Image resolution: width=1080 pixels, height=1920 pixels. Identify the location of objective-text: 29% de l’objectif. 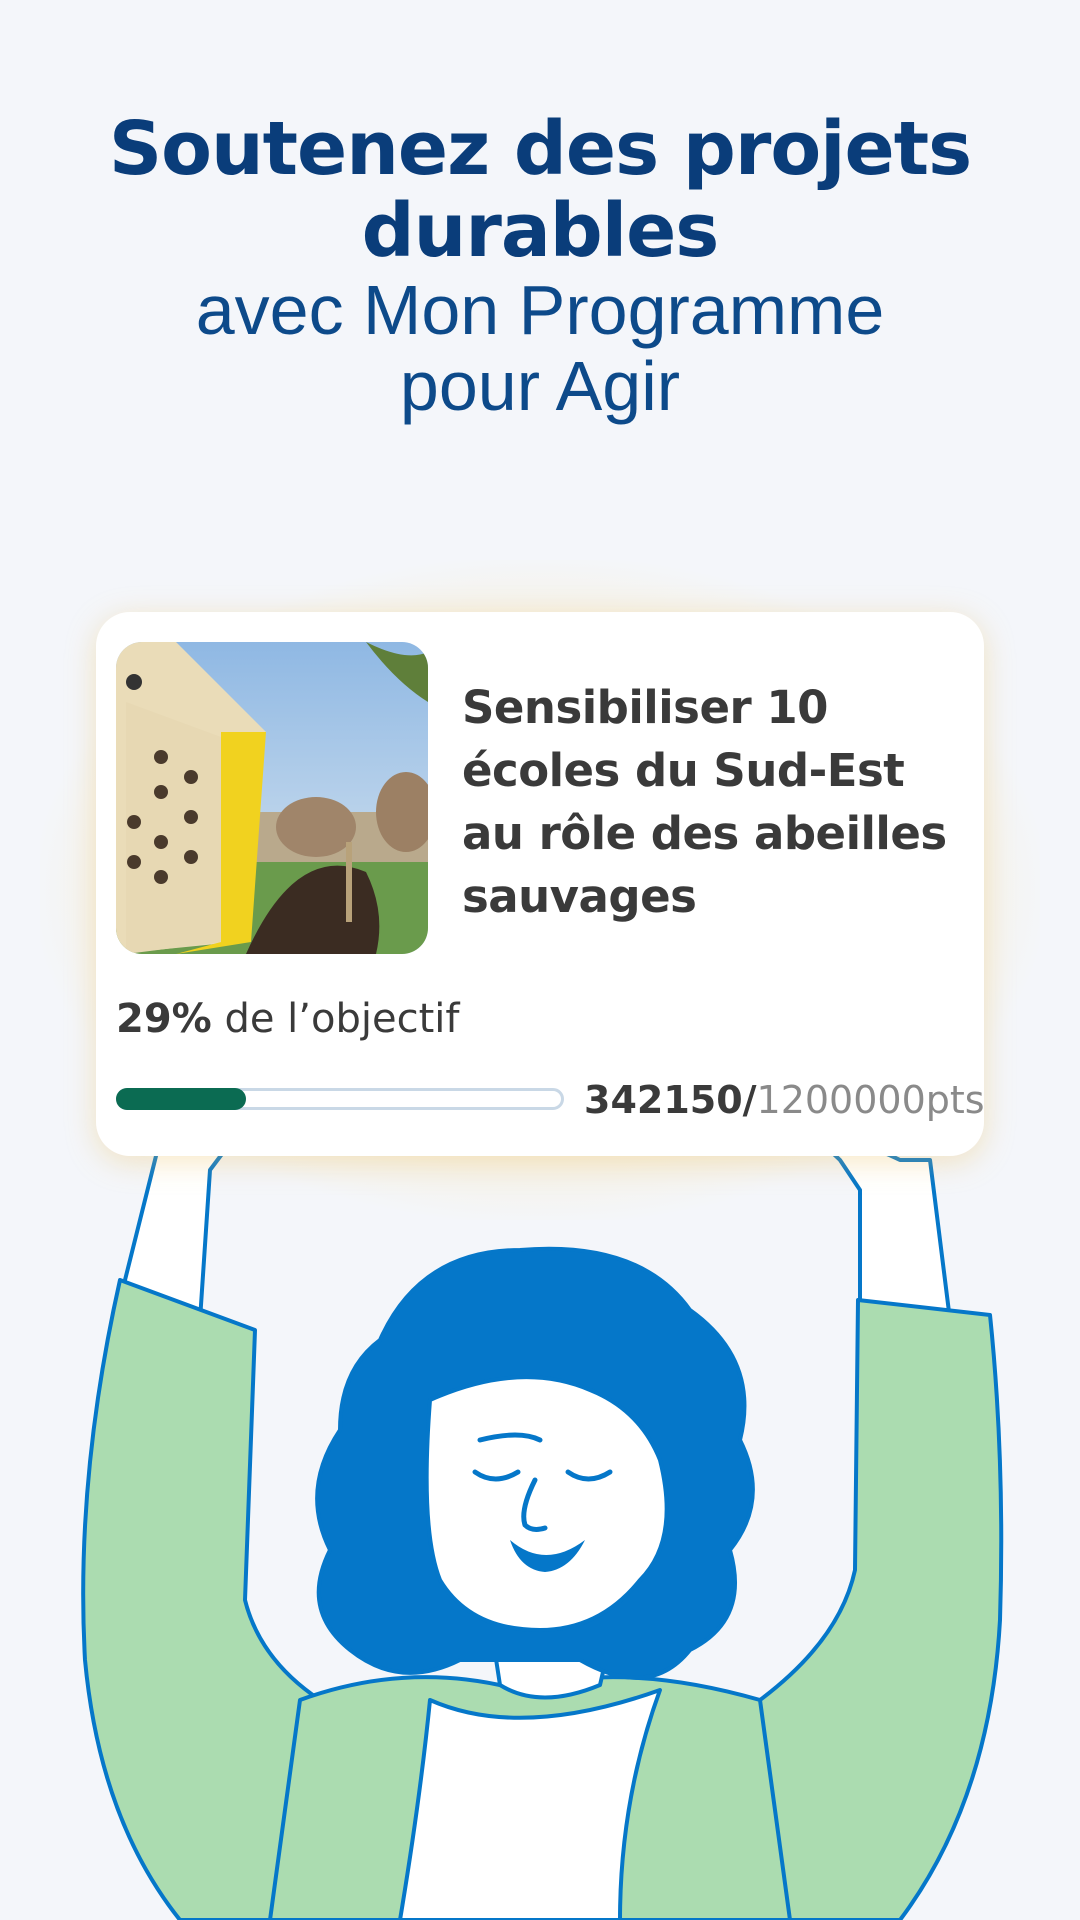
(287, 1019).